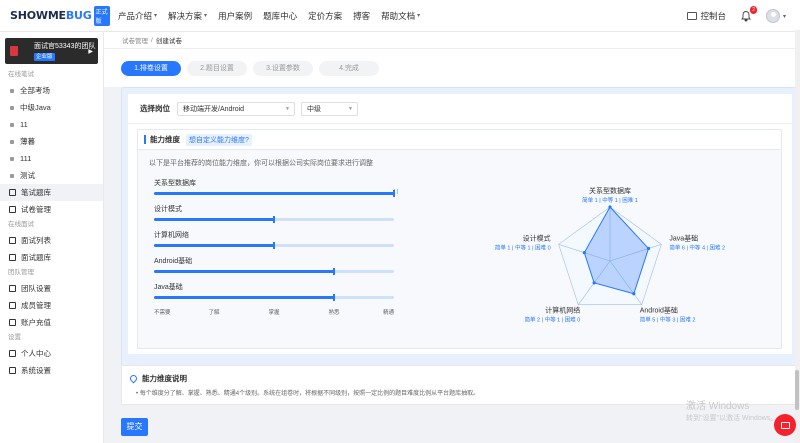 The image size is (800, 443). Describe the element at coordinates (329, 108) in the screenshot. I see `level-select: 中级 ▼` at that location.